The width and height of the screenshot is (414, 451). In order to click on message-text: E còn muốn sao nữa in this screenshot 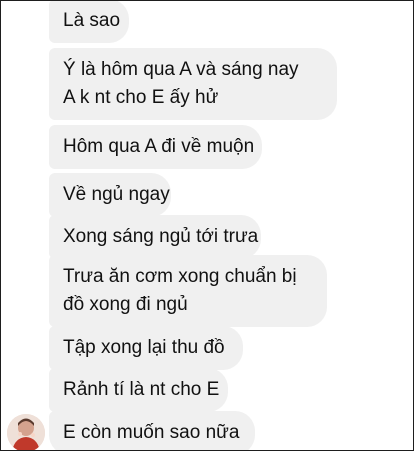, I will do `click(151, 432)`.